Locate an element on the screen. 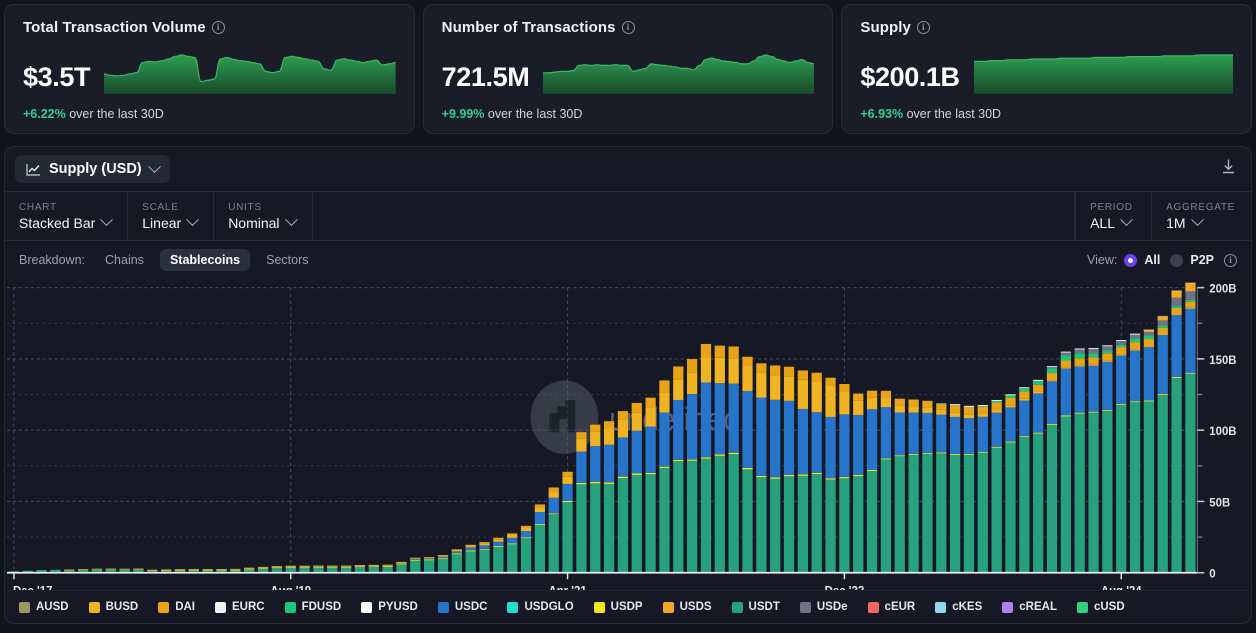 The image size is (1256, 633). legend-label: cUSD is located at coordinates (1109, 607).